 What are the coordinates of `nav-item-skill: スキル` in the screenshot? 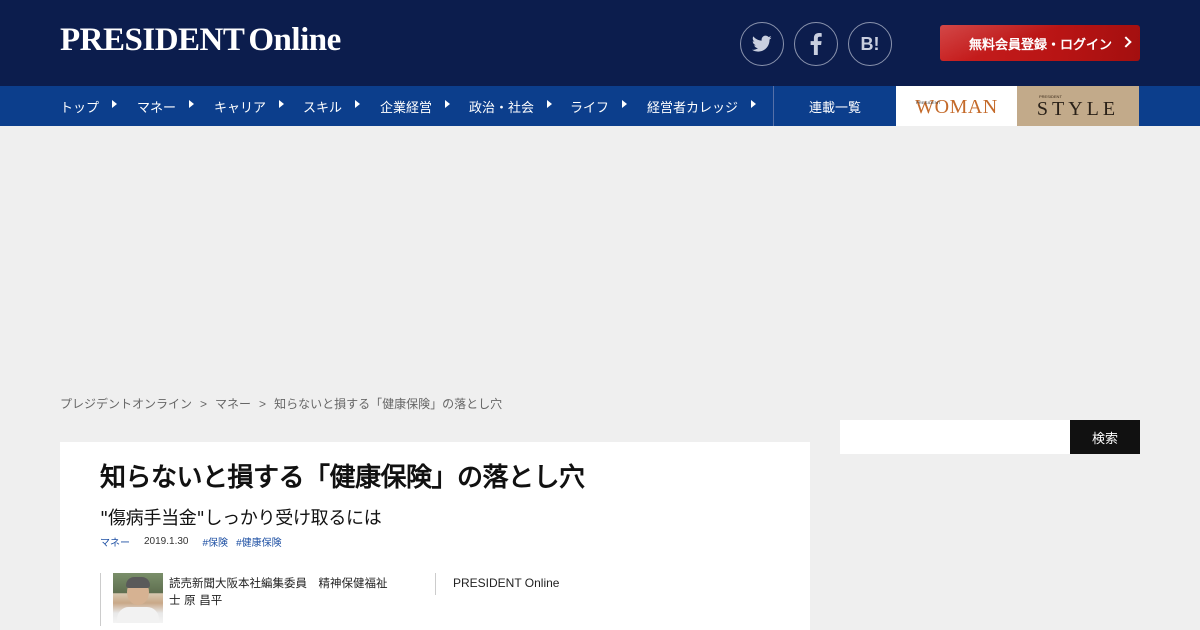 It's located at (332, 106).